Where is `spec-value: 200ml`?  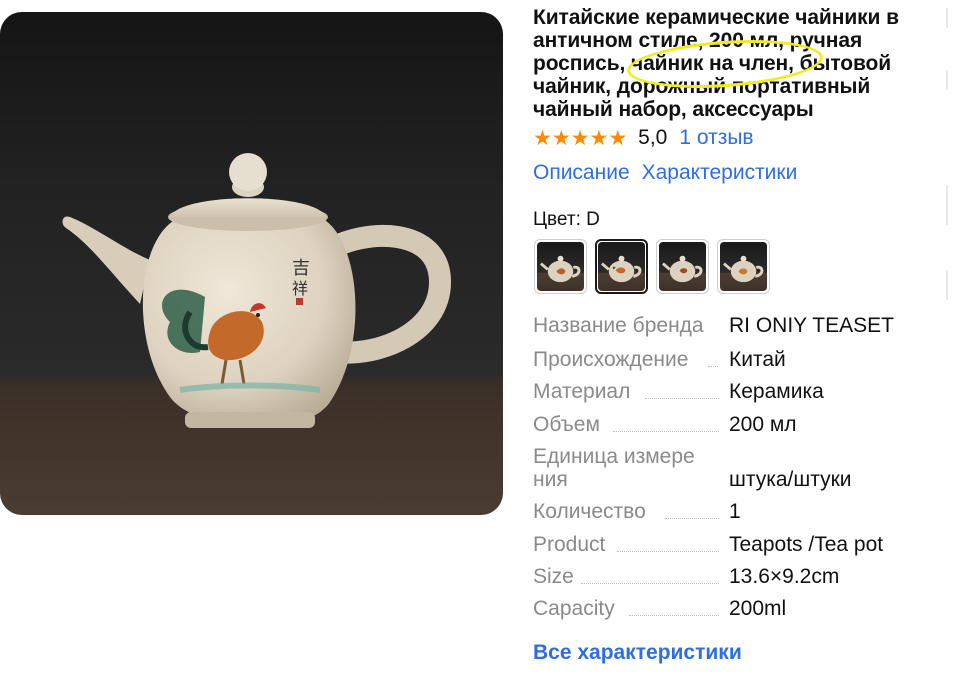
spec-value: 200ml is located at coordinates (758, 608).